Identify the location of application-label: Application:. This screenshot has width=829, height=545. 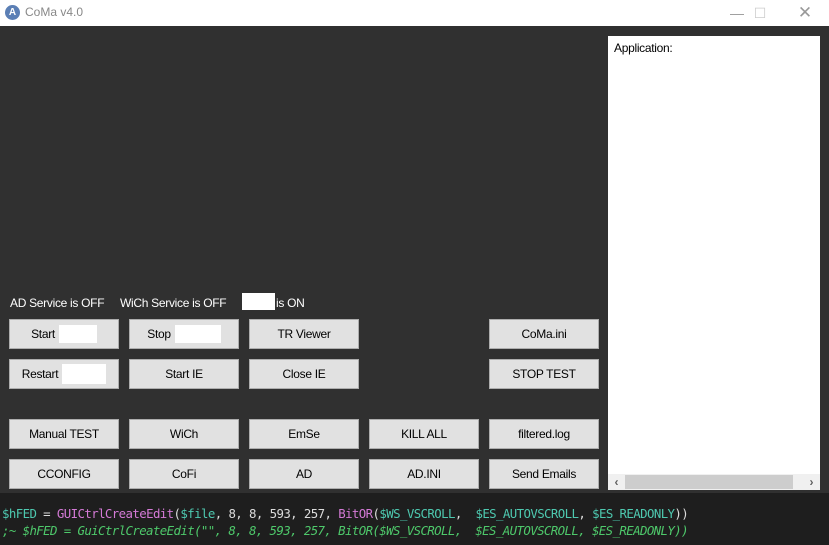
(643, 48).